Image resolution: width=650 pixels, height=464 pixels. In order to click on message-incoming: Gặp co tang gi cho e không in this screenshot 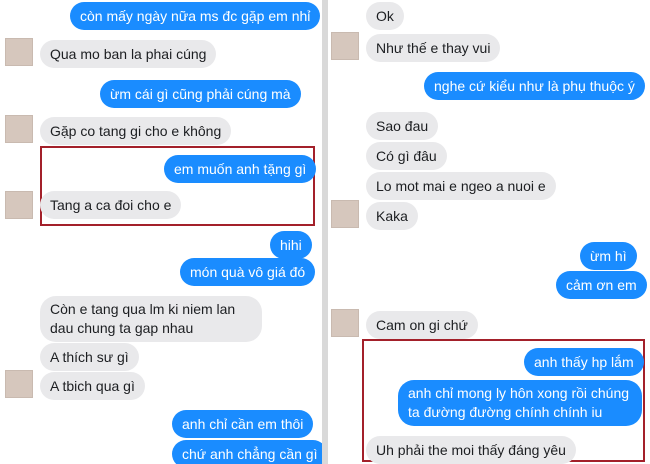, I will do `click(136, 131)`.